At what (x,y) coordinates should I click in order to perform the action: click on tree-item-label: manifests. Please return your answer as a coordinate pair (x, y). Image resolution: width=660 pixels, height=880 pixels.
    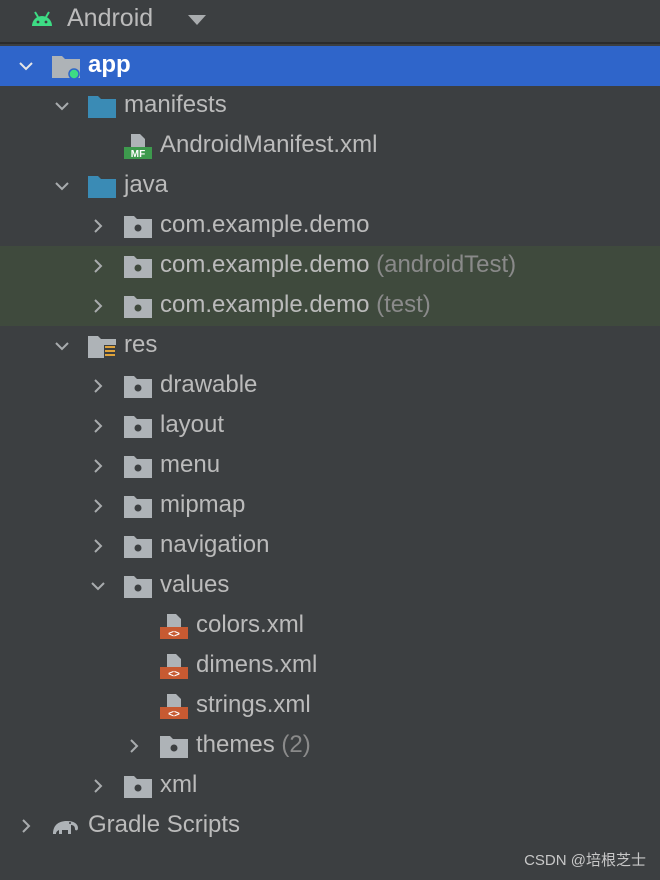
    Looking at the image, I should click on (175, 104).